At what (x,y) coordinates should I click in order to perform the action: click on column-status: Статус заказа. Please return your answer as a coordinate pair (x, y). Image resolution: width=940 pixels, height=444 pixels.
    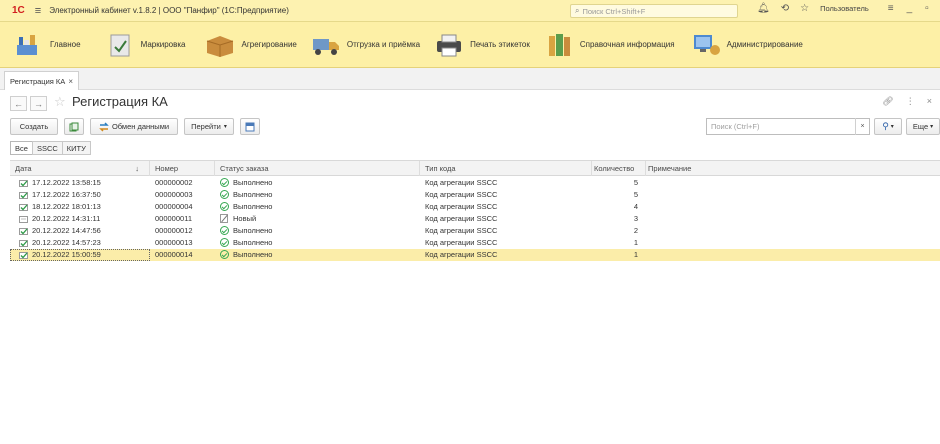
    Looking at the image, I should click on (317, 168).